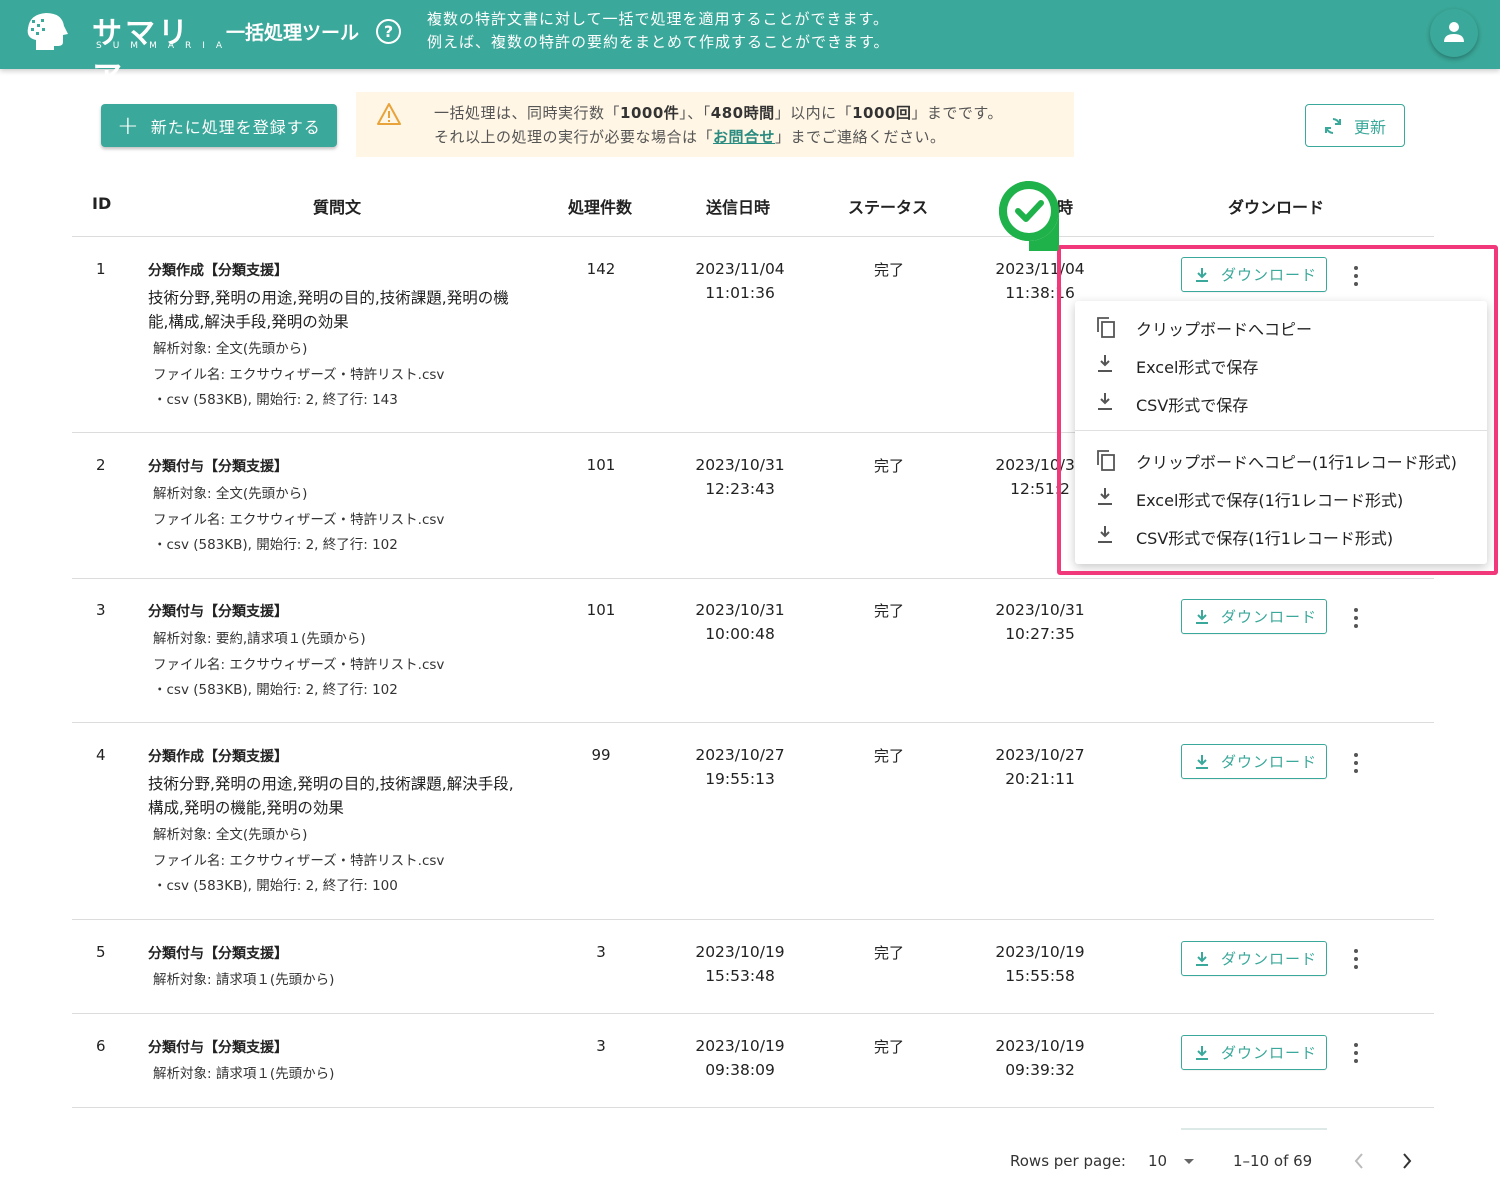 The width and height of the screenshot is (1500, 1198). I want to click on refresh-icon, so click(1333, 125).